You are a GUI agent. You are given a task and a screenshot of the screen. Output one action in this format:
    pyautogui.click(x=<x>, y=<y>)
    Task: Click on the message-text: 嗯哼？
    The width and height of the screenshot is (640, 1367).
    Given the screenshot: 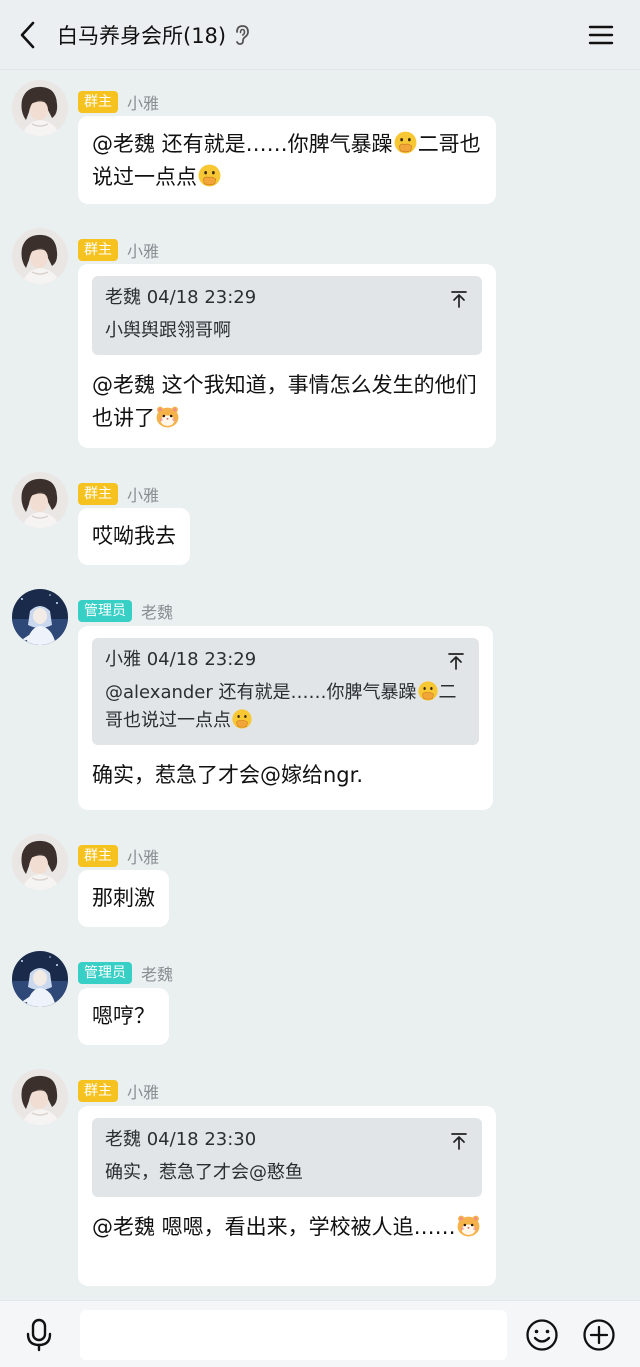 What is the action you would take?
    pyautogui.click(x=123, y=1016)
    